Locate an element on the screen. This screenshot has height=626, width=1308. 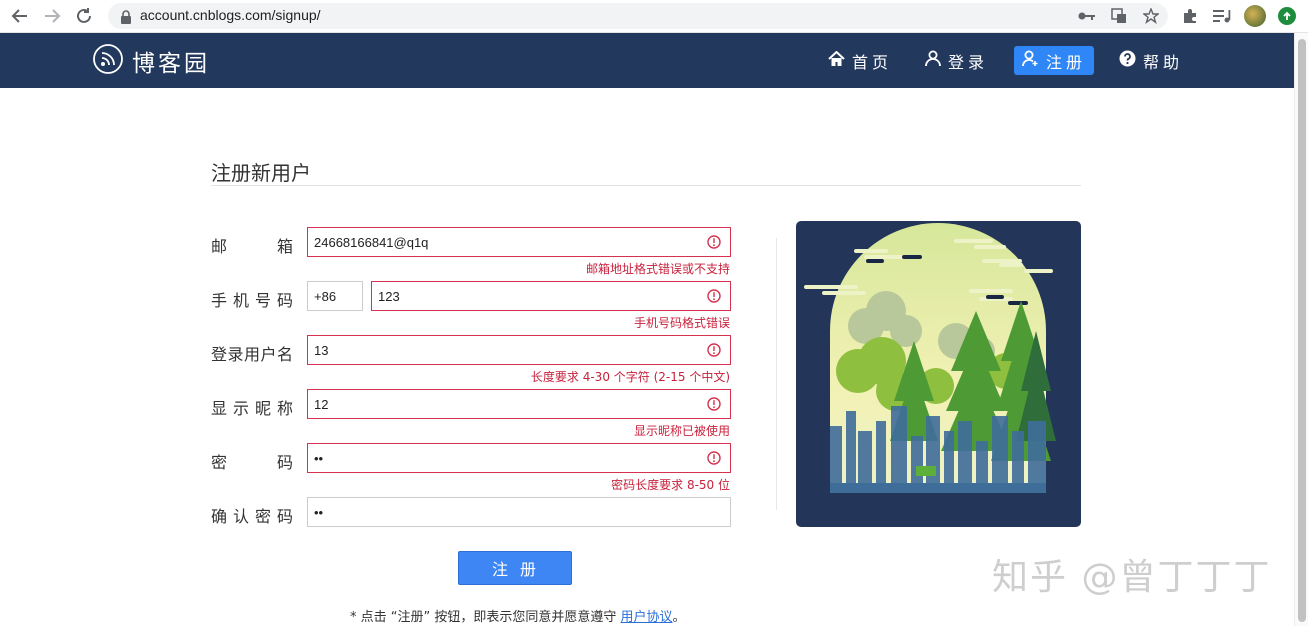
register-submit-button: 注册 is located at coordinates (515, 568).